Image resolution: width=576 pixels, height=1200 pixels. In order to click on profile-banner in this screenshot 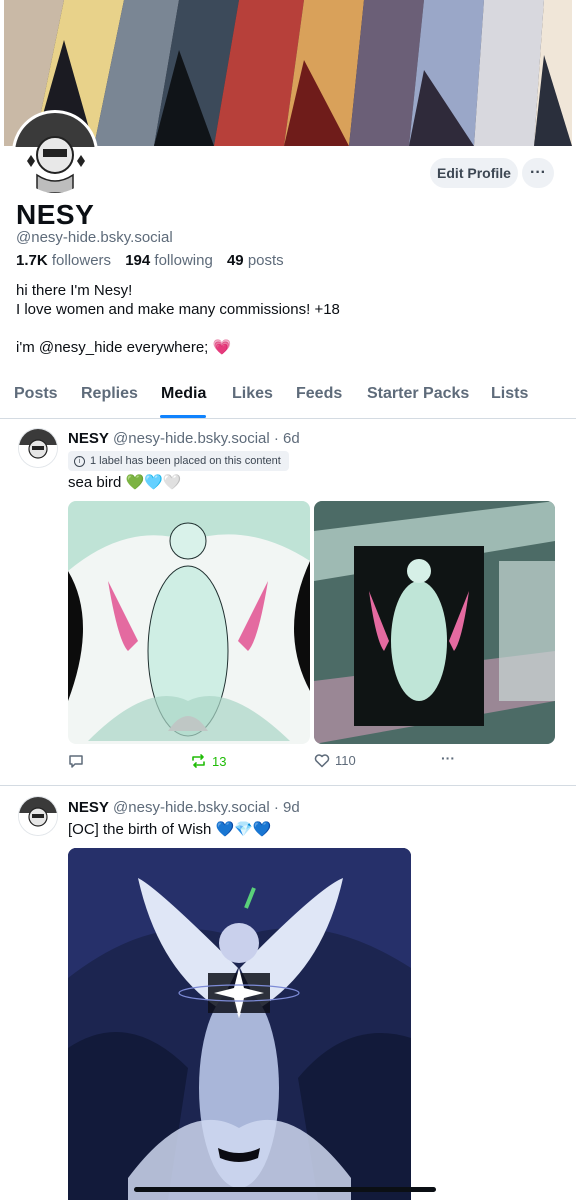, I will do `click(288, 73)`.